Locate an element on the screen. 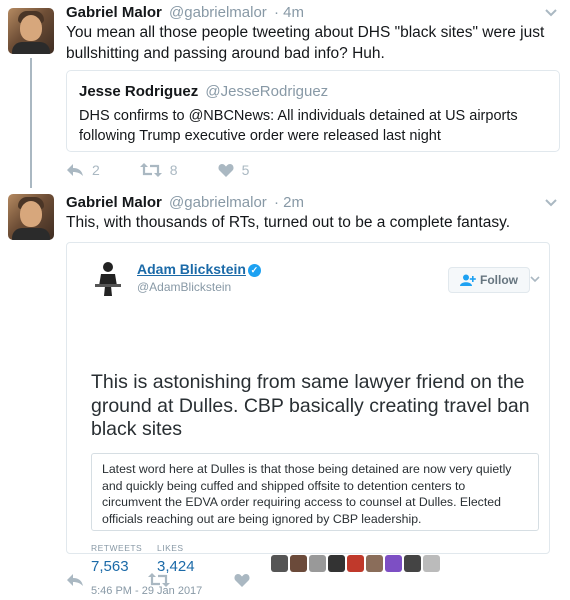  like-button is located at coordinates (246, 580).